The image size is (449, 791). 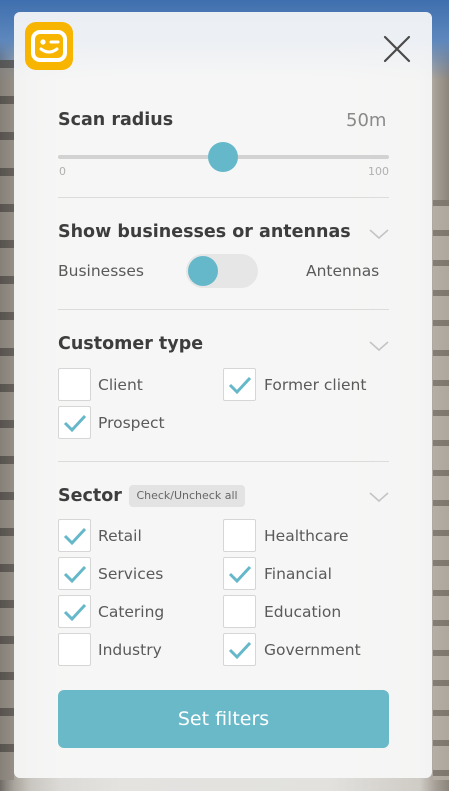 What do you see at coordinates (131, 574) in the screenshot?
I see `checkbox-label-services: Services` at bounding box center [131, 574].